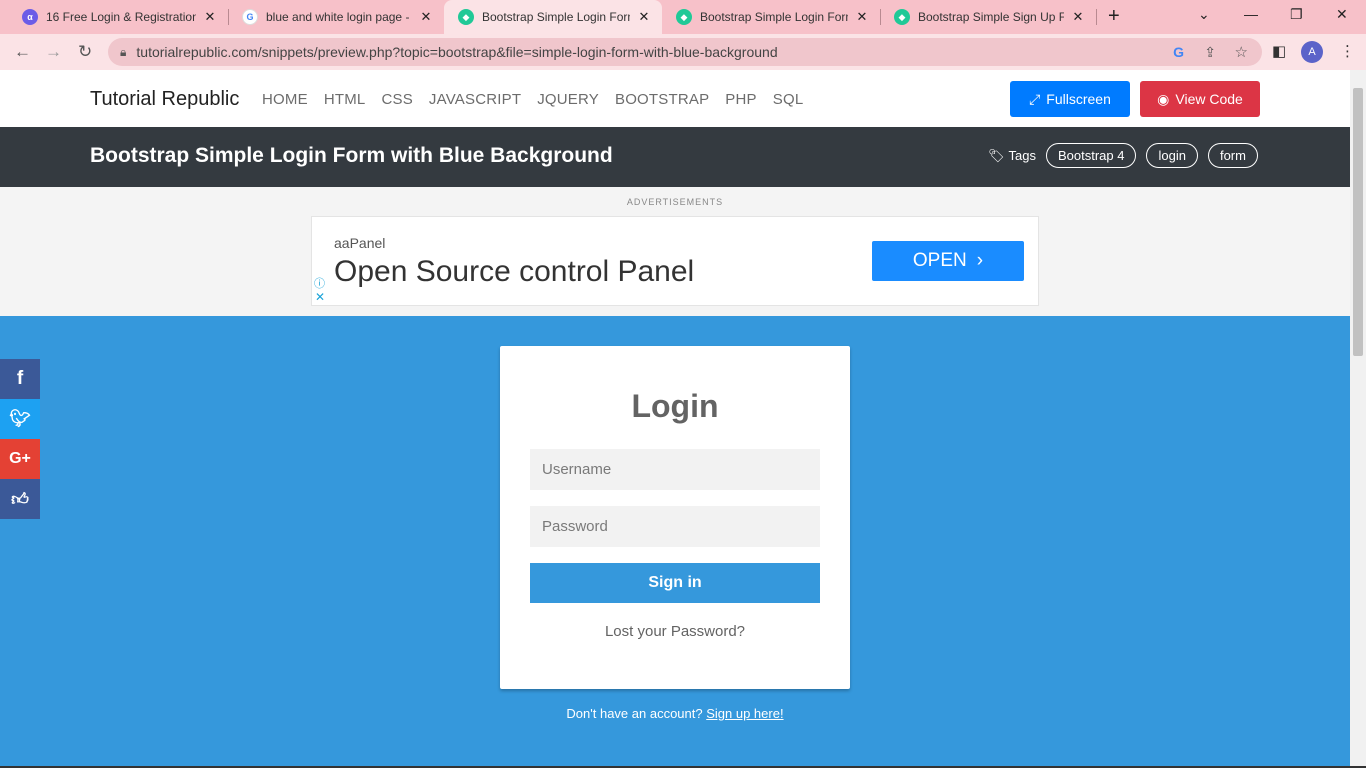 The image size is (1366, 768). What do you see at coordinates (996, 155) in the screenshot?
I see `tags-icon: 🏷︎` at bounding box center [996, 155].